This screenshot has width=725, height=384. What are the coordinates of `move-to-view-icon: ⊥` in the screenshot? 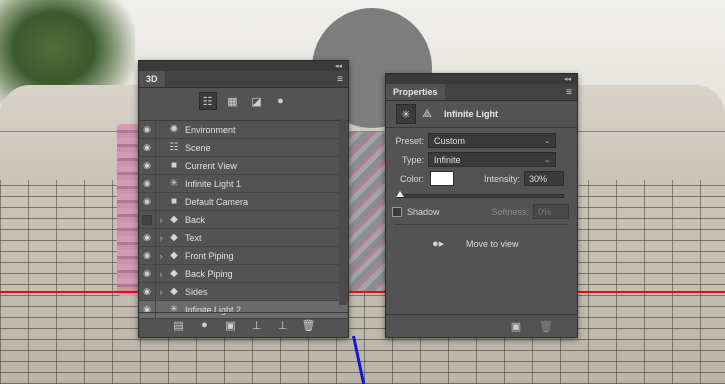 It's located at (283, 325).